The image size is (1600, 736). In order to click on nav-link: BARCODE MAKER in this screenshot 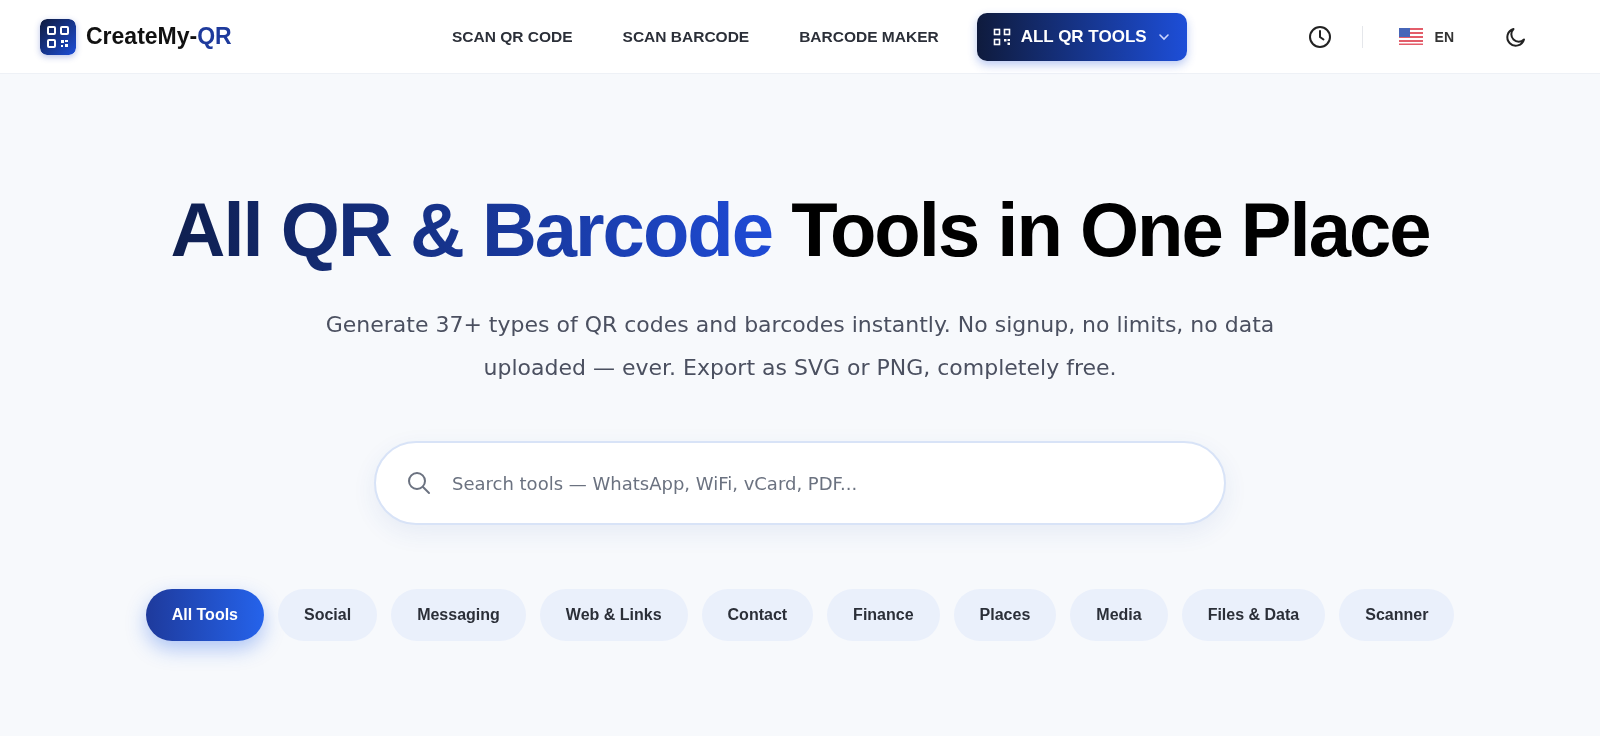, I will do `click(869, 36)`.